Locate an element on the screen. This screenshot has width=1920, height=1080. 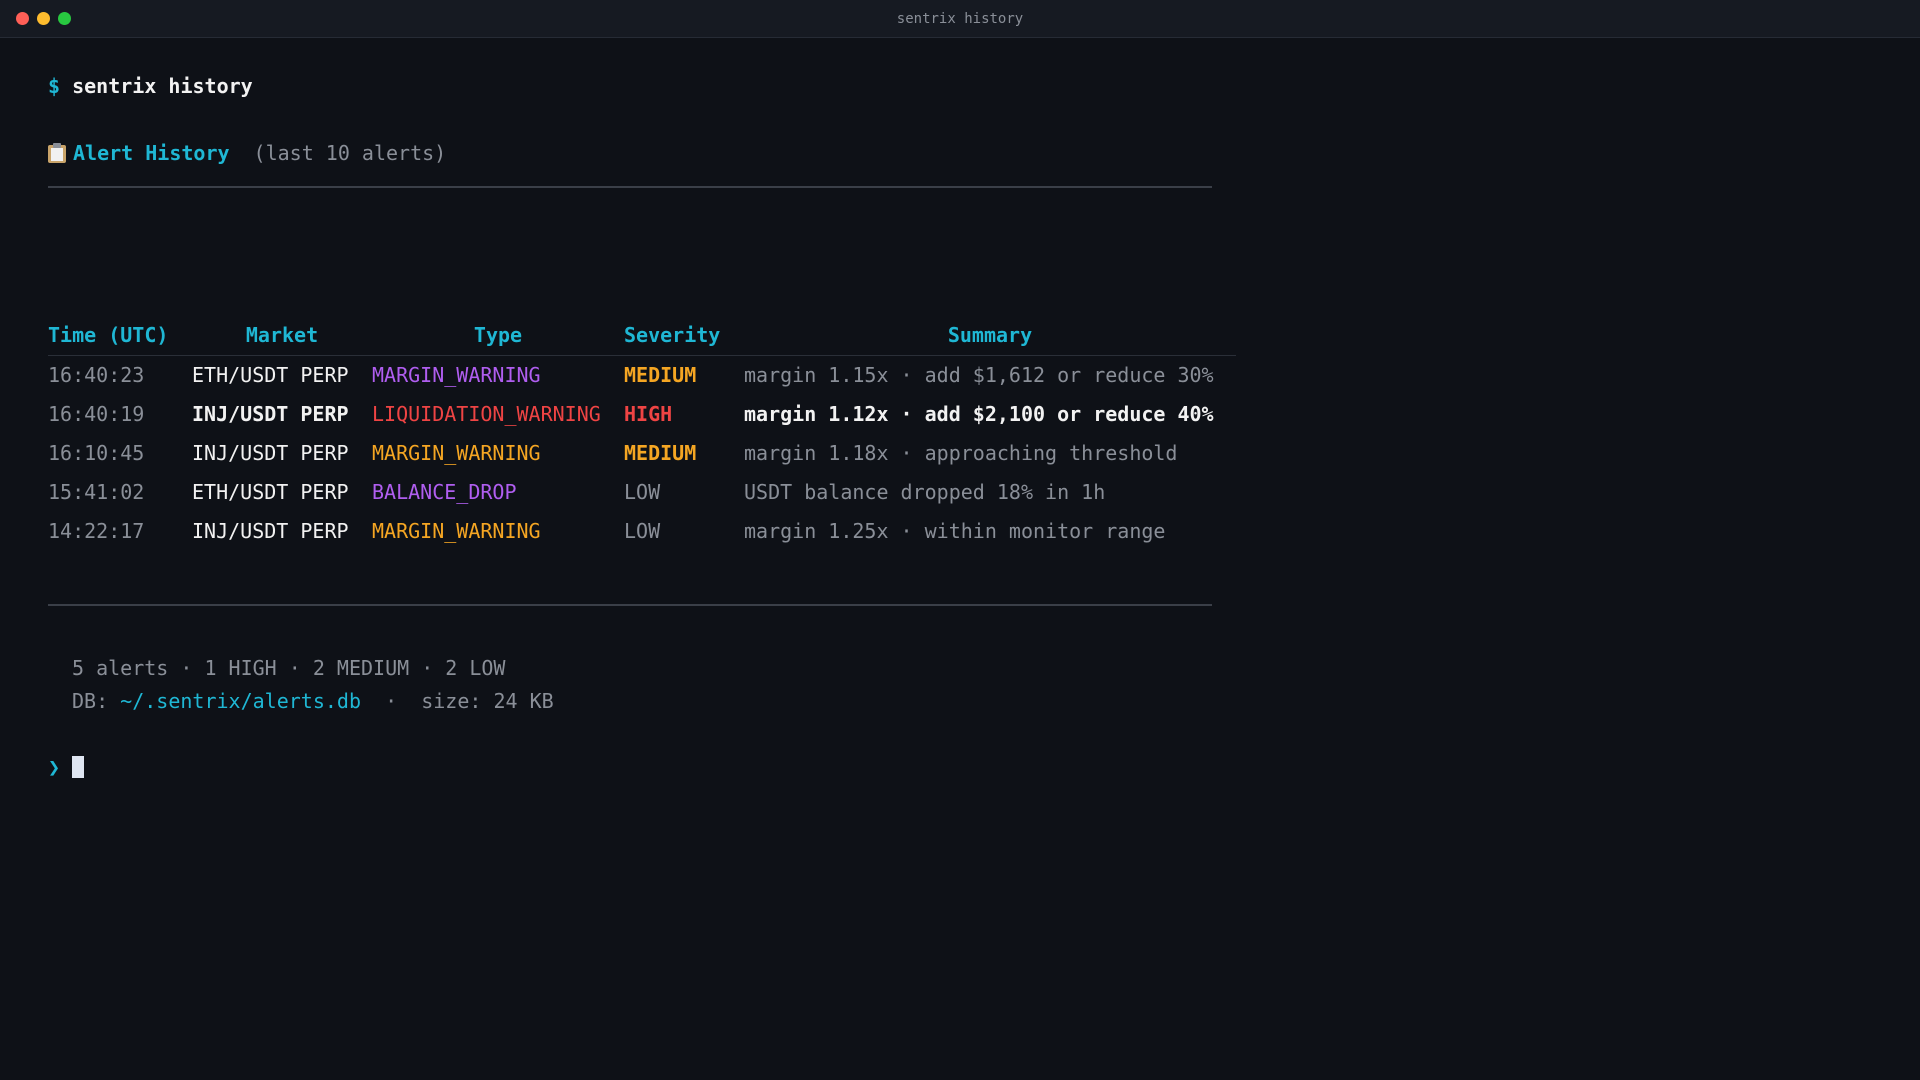
db-size: · size: 24 KB is located at coordinates (457, 701).